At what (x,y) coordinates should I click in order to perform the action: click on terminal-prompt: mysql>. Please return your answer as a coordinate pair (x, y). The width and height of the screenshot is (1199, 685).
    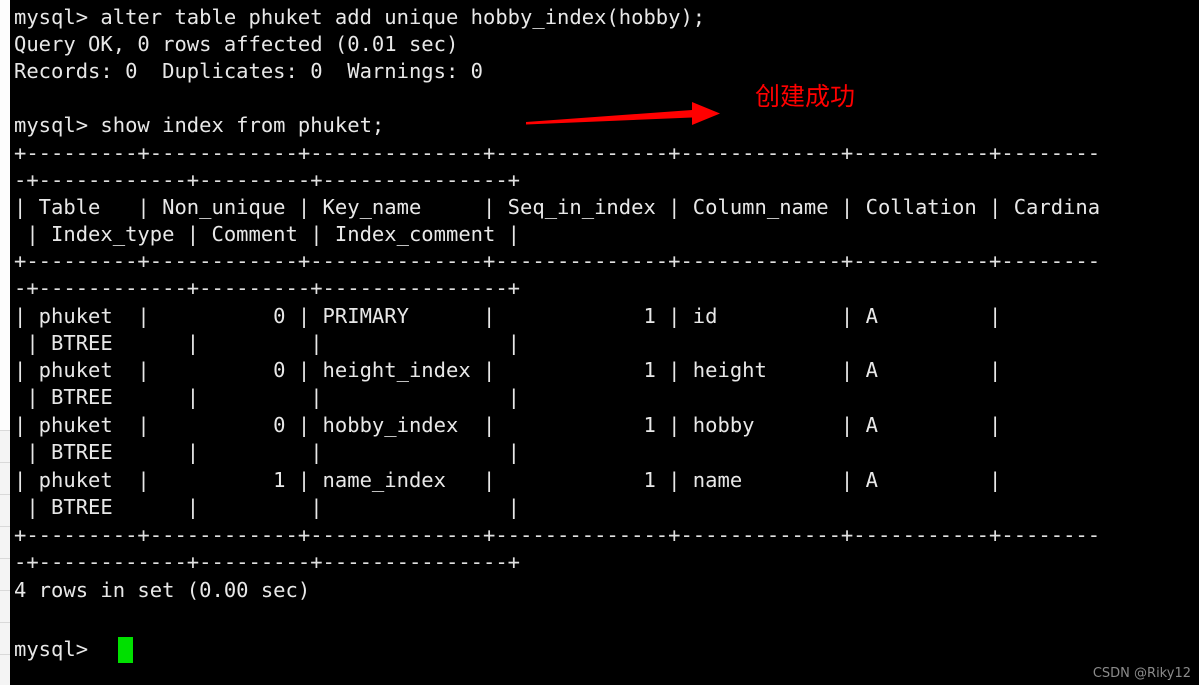
    Looking at the image, I should click on (51, 649).